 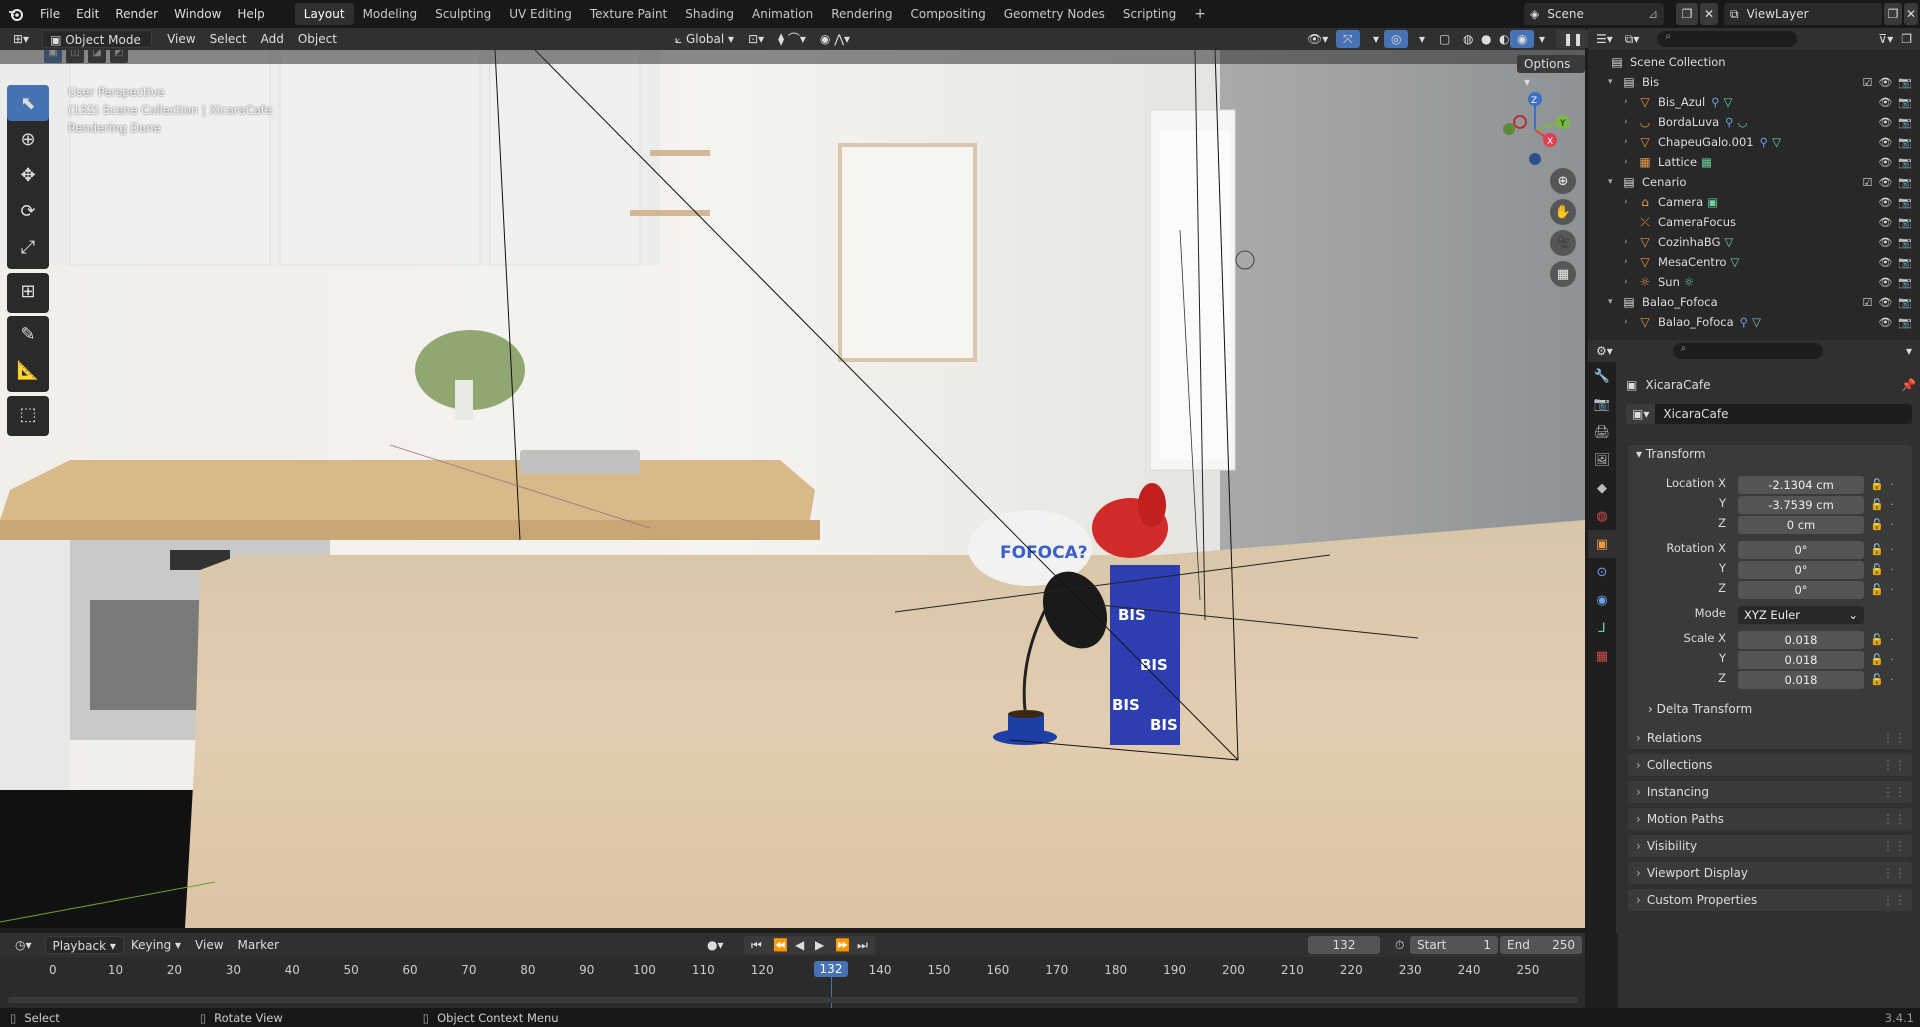 I want to click on perspective-toggle-icon: ▦, so click(x=1563, y=274).